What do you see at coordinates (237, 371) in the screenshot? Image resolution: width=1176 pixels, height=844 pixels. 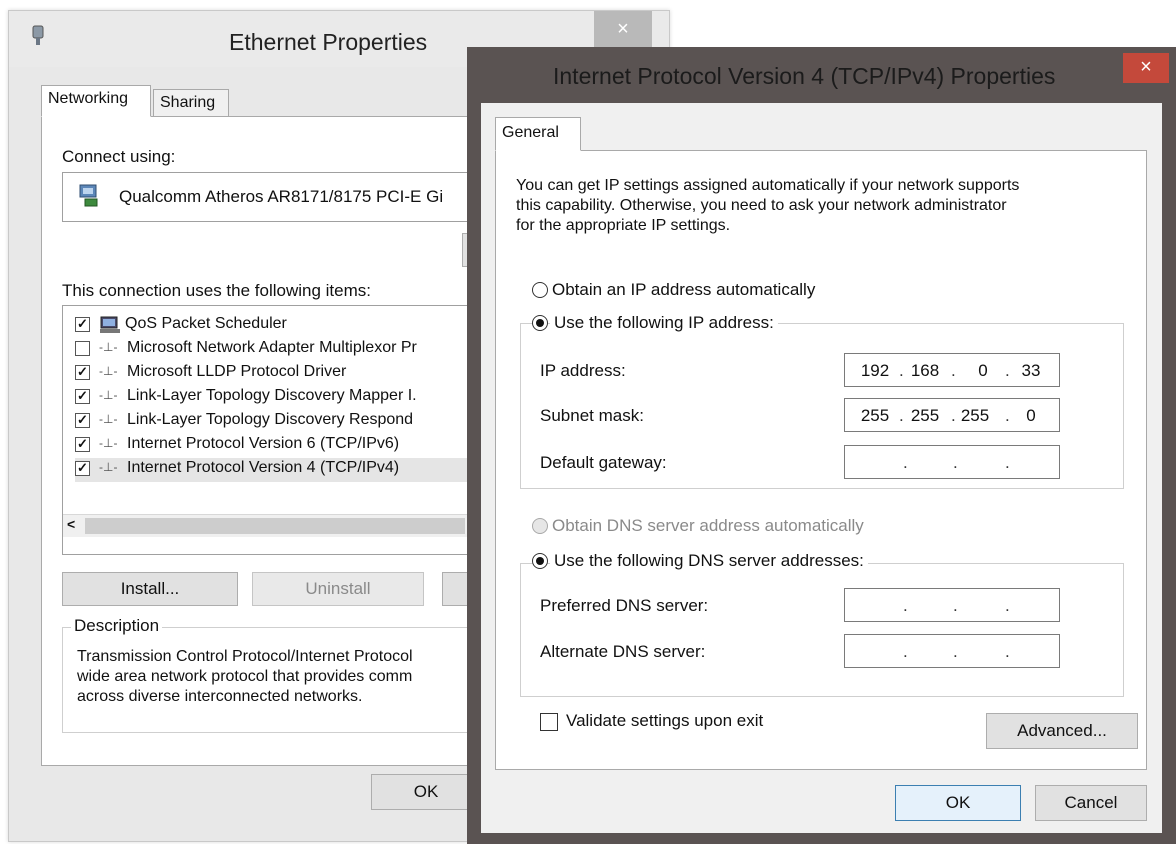 I see `item-label: Microsoft LLDP Protocol Driver` at bounding box center [237, 371].